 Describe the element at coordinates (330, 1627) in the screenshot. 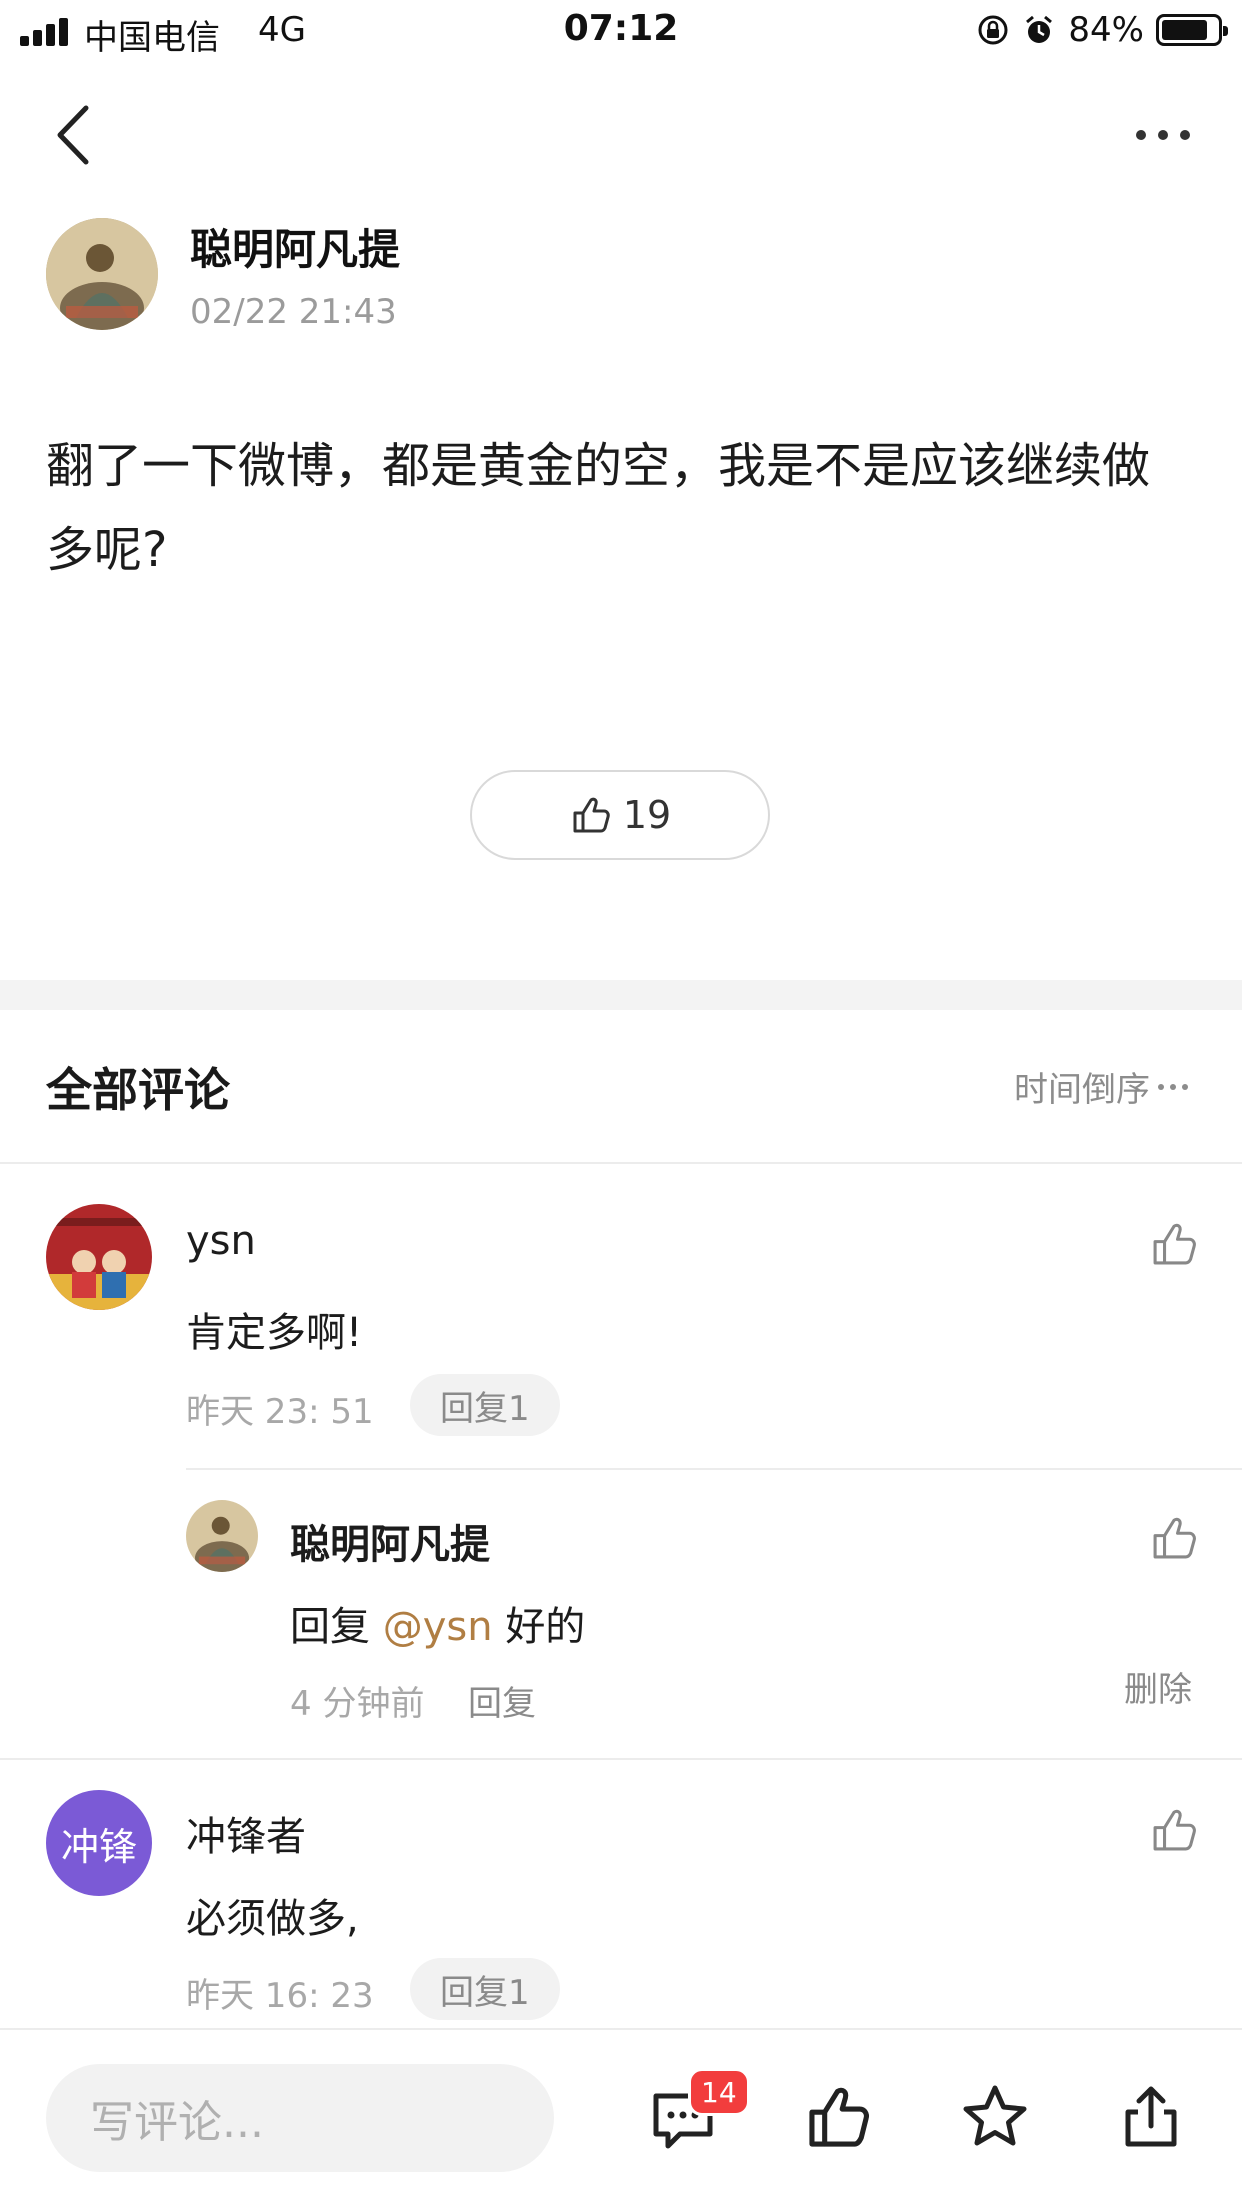

I see `reply-prefix: 回复` at that location.